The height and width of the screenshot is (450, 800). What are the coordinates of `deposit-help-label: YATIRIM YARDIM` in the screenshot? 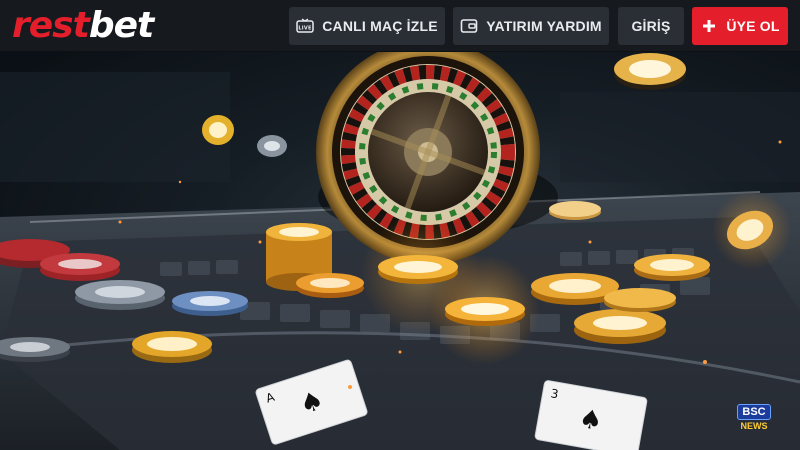 It's located at (544, 26).